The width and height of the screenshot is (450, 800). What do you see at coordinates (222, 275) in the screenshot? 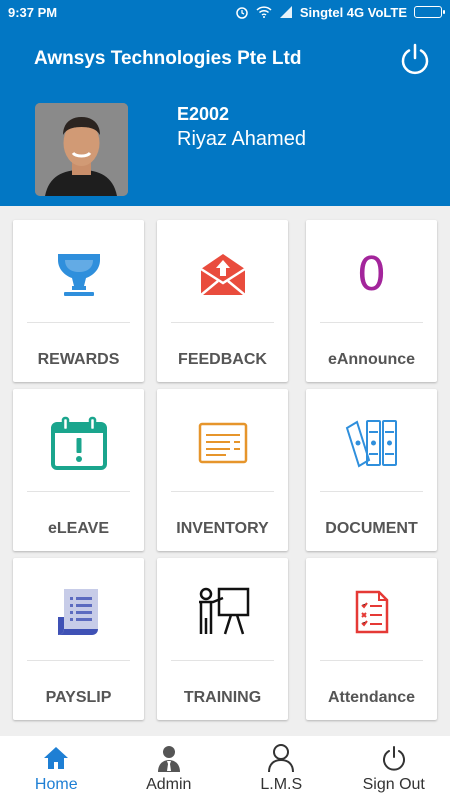
I see `envelope-icon` at bounding box center [222, 275].